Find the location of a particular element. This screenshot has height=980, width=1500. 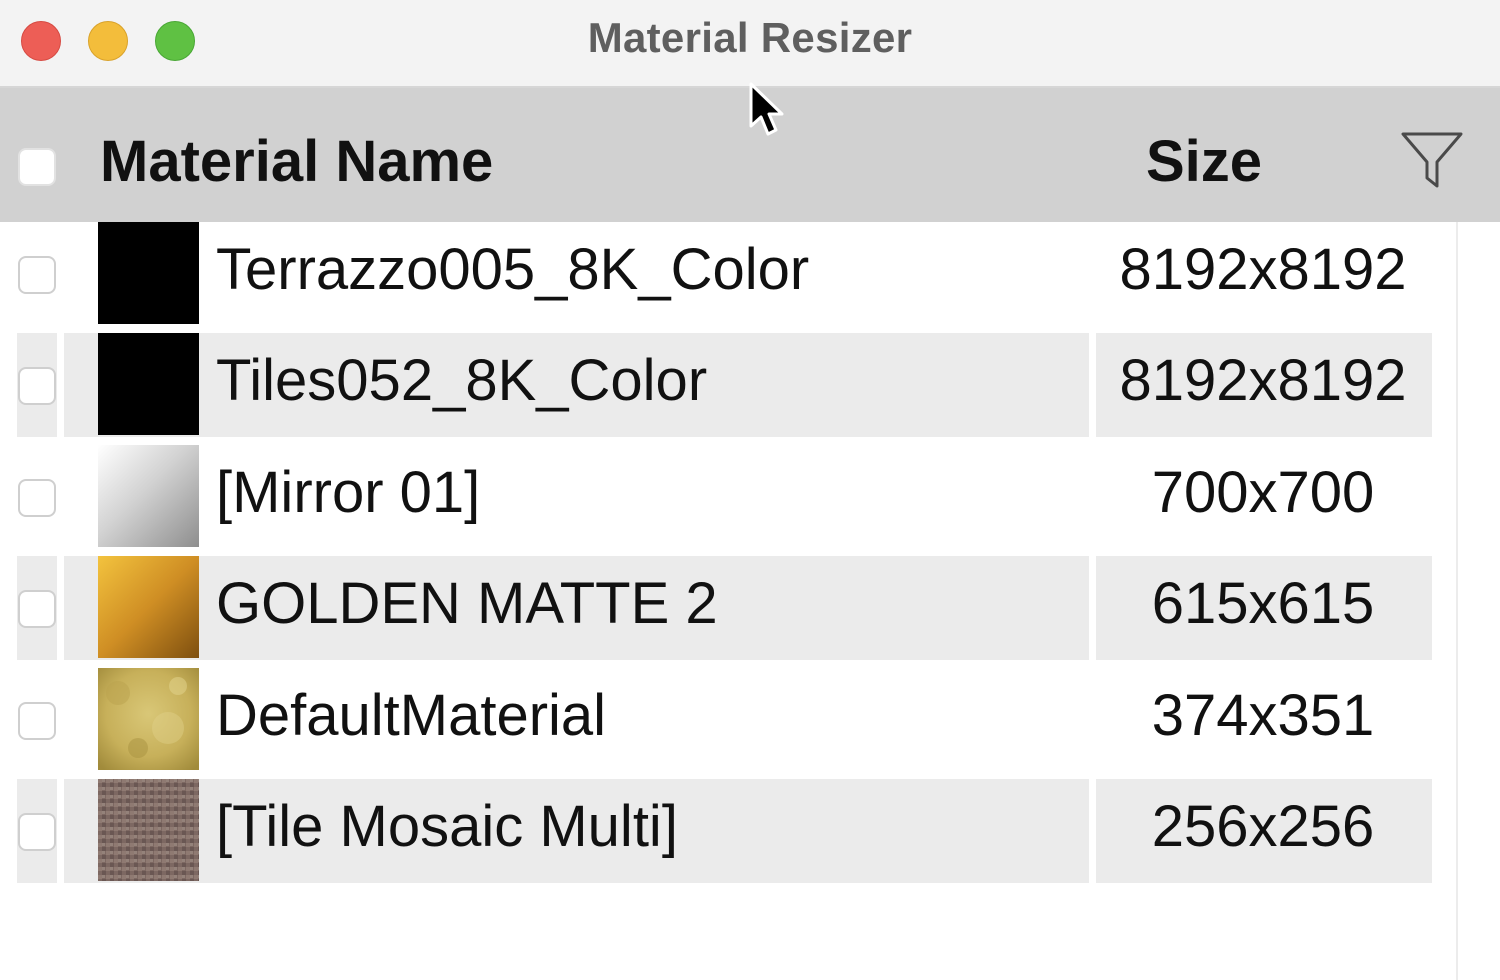

material-name: GOLDEN MATTE 2 is located at coordinates (467, 603).